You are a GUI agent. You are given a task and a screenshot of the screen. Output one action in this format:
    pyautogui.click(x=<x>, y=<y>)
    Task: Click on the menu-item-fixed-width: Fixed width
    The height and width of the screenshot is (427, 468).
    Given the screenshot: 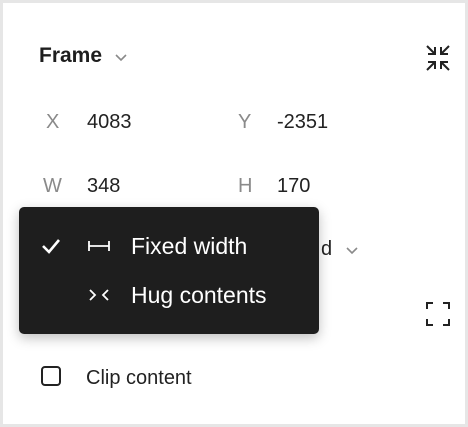 What is the action you would take?
    pyautogui.click(x=169, y=246)
    